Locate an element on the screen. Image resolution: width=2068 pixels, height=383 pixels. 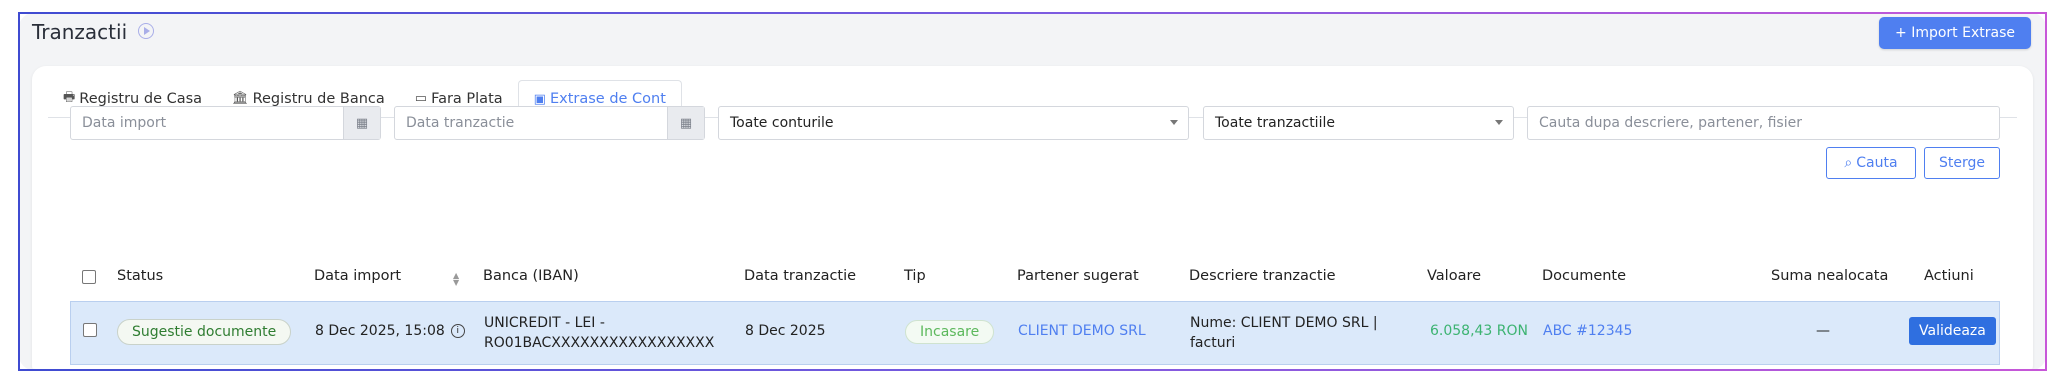
col-bank: Banca (IBAN) is located at coordinates (531, 276).